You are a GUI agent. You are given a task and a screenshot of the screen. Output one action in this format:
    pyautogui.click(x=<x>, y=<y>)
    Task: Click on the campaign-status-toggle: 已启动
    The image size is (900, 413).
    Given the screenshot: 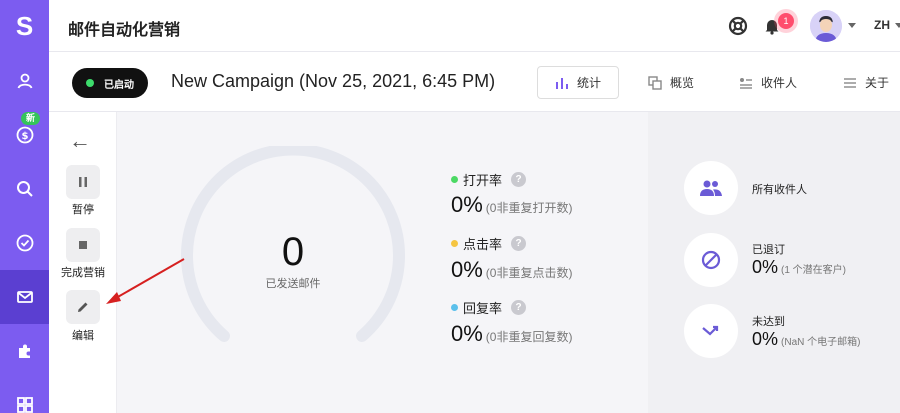 What is the action you would take?
    pyautogui.click(x=110, y=83)
    